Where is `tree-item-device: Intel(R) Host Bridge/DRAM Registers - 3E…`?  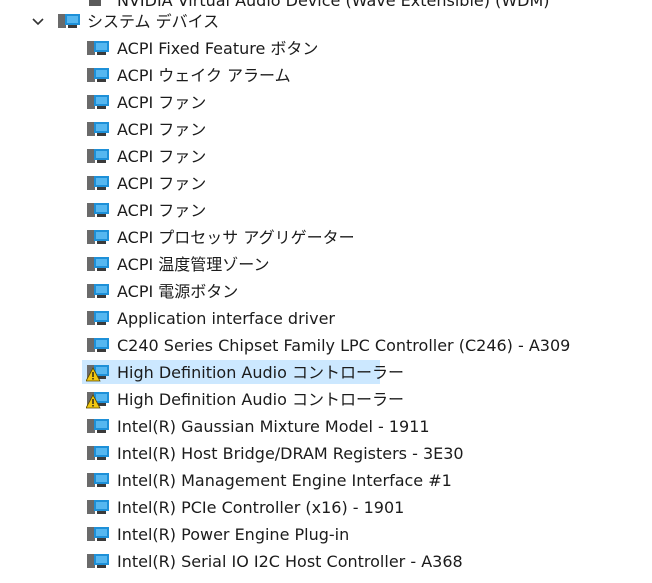
tree-item-device: Intel(R) Host Bridge/DRAM Registers - 3E… is located at coordinates (326, 453).